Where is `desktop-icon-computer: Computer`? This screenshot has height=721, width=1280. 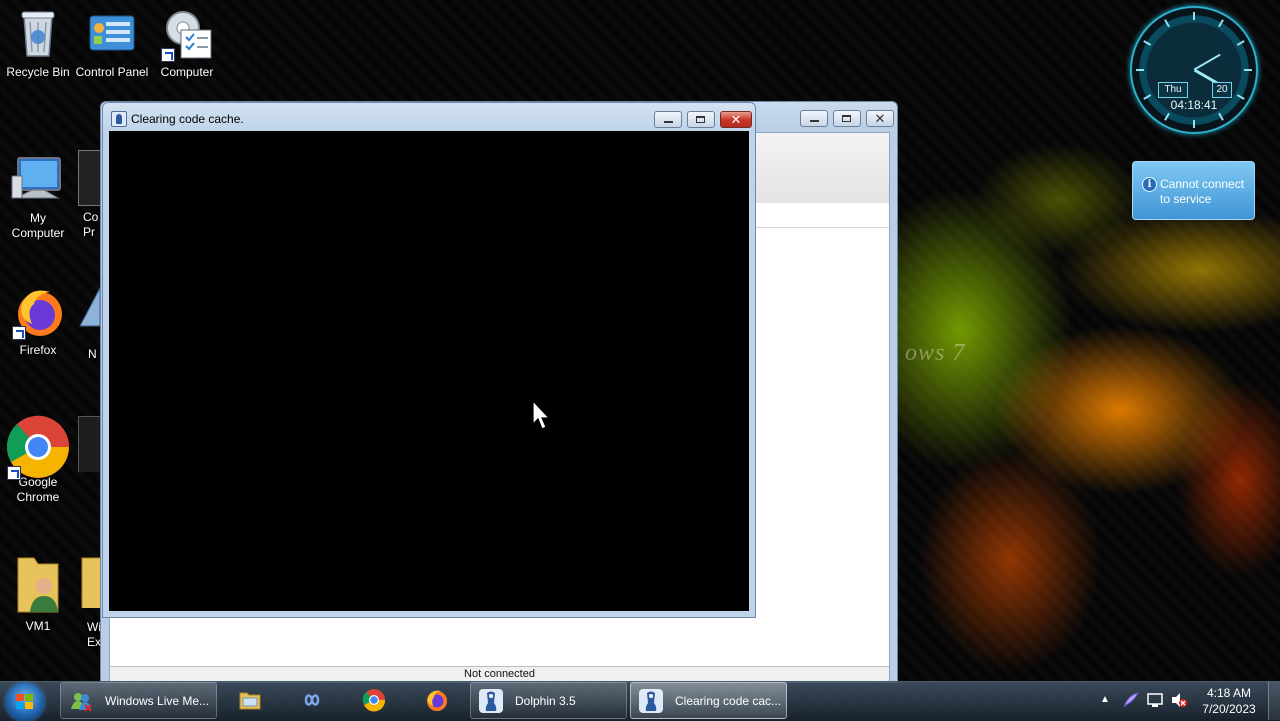 desktop-icon-computer: Computer is located at coordinates (187, 43).